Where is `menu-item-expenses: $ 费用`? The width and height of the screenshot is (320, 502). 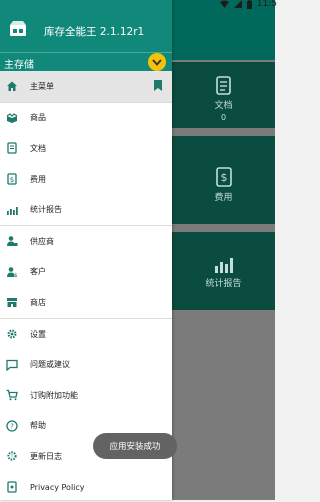 menu-item-expenses: $ 费用 is located at coordinates (86, 179).